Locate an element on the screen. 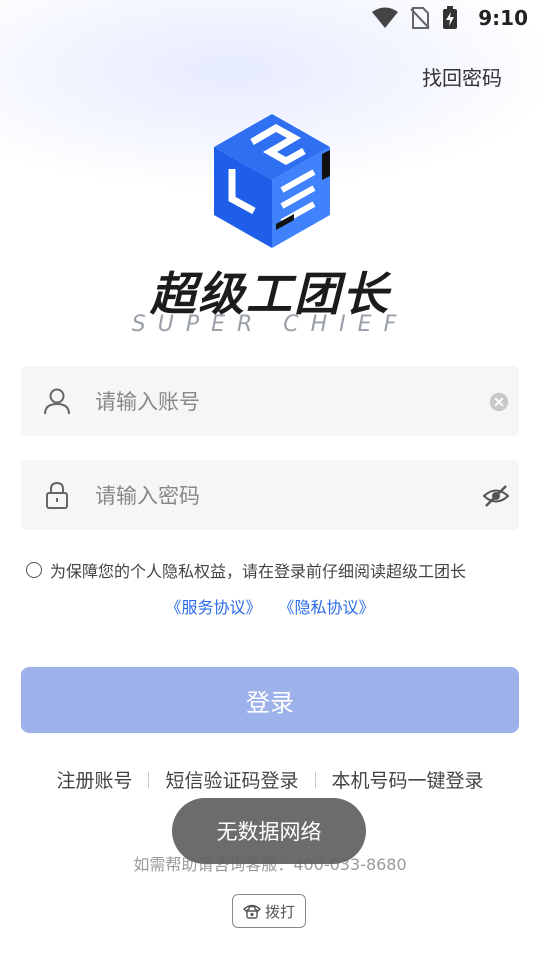 This screenshot has width=540, height=960. privacy-agreement-link: 《隐私协议》 is located at coordinates (327, 607).